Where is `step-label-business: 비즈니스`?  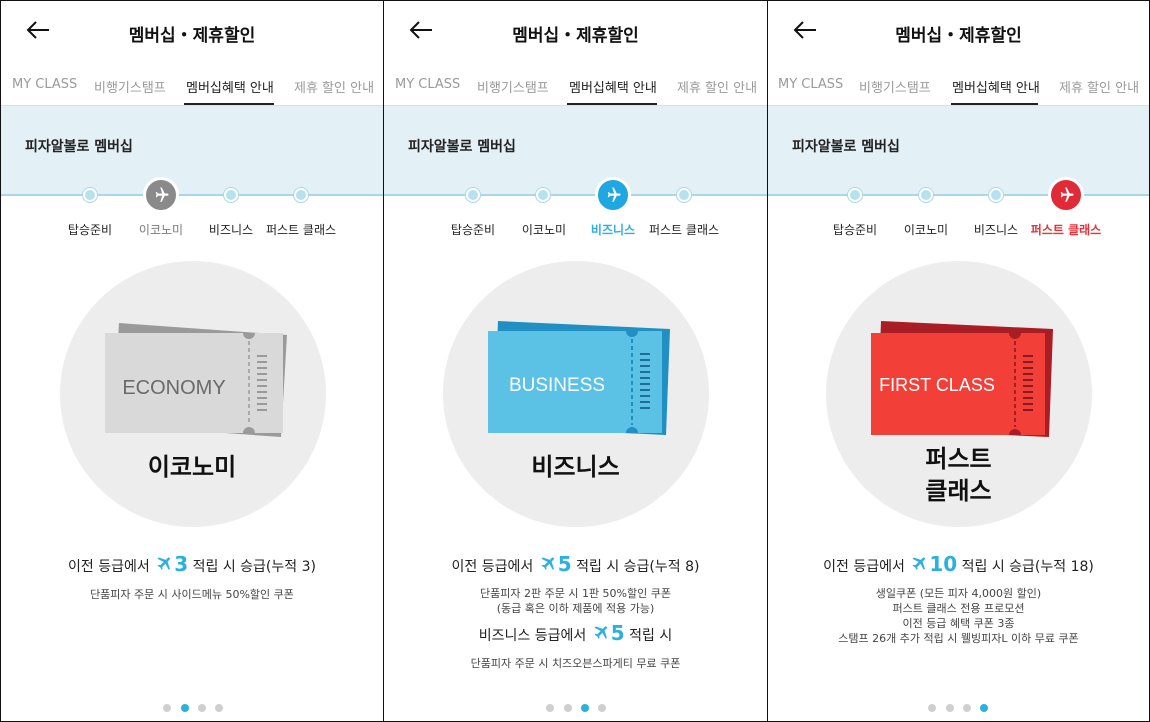 step-label-business: 비즈니스 is located at coordinates (996, 230).